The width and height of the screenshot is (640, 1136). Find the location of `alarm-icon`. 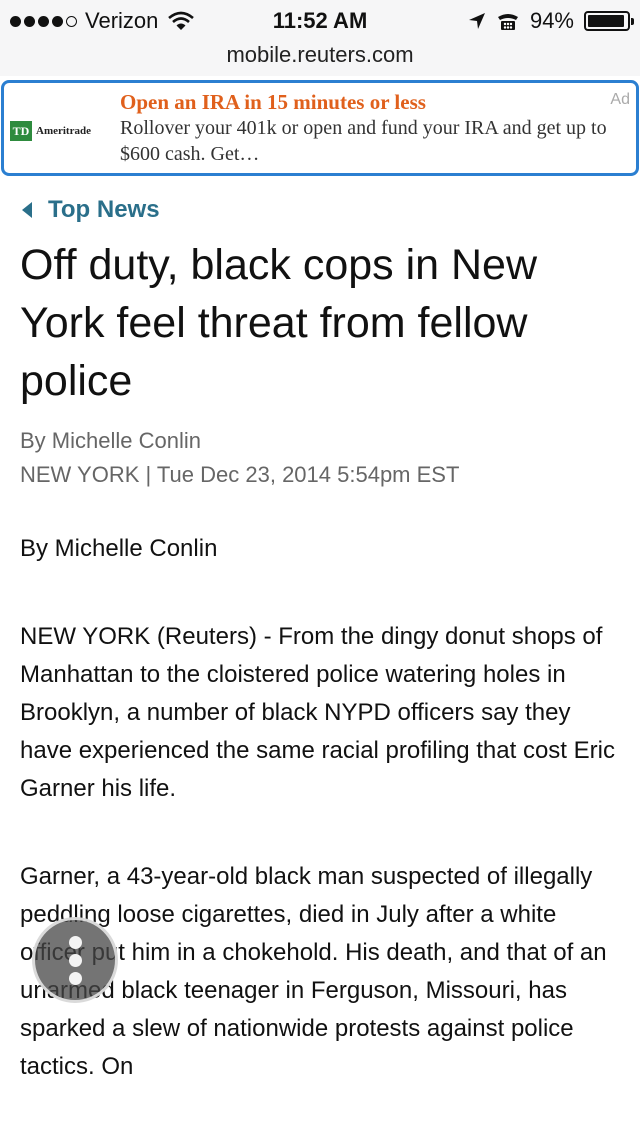

alarm-icon is located at coordinates (507, 22).